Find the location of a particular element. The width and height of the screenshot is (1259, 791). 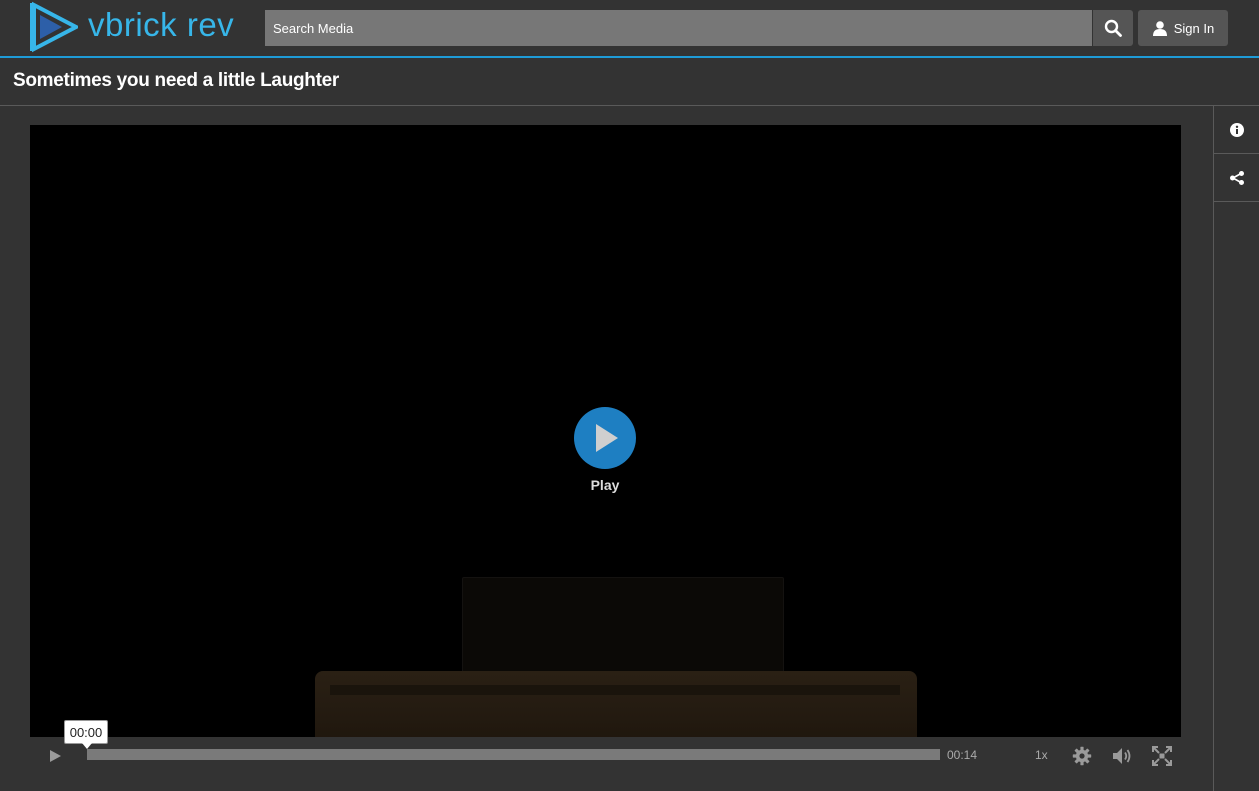

current-time-tooltip: 00:00 is located at coordinates (86, 734).